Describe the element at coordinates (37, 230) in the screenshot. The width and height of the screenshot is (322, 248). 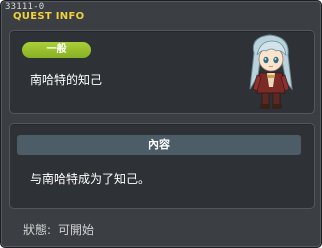
I see `status-label: 狀態:` at that location.